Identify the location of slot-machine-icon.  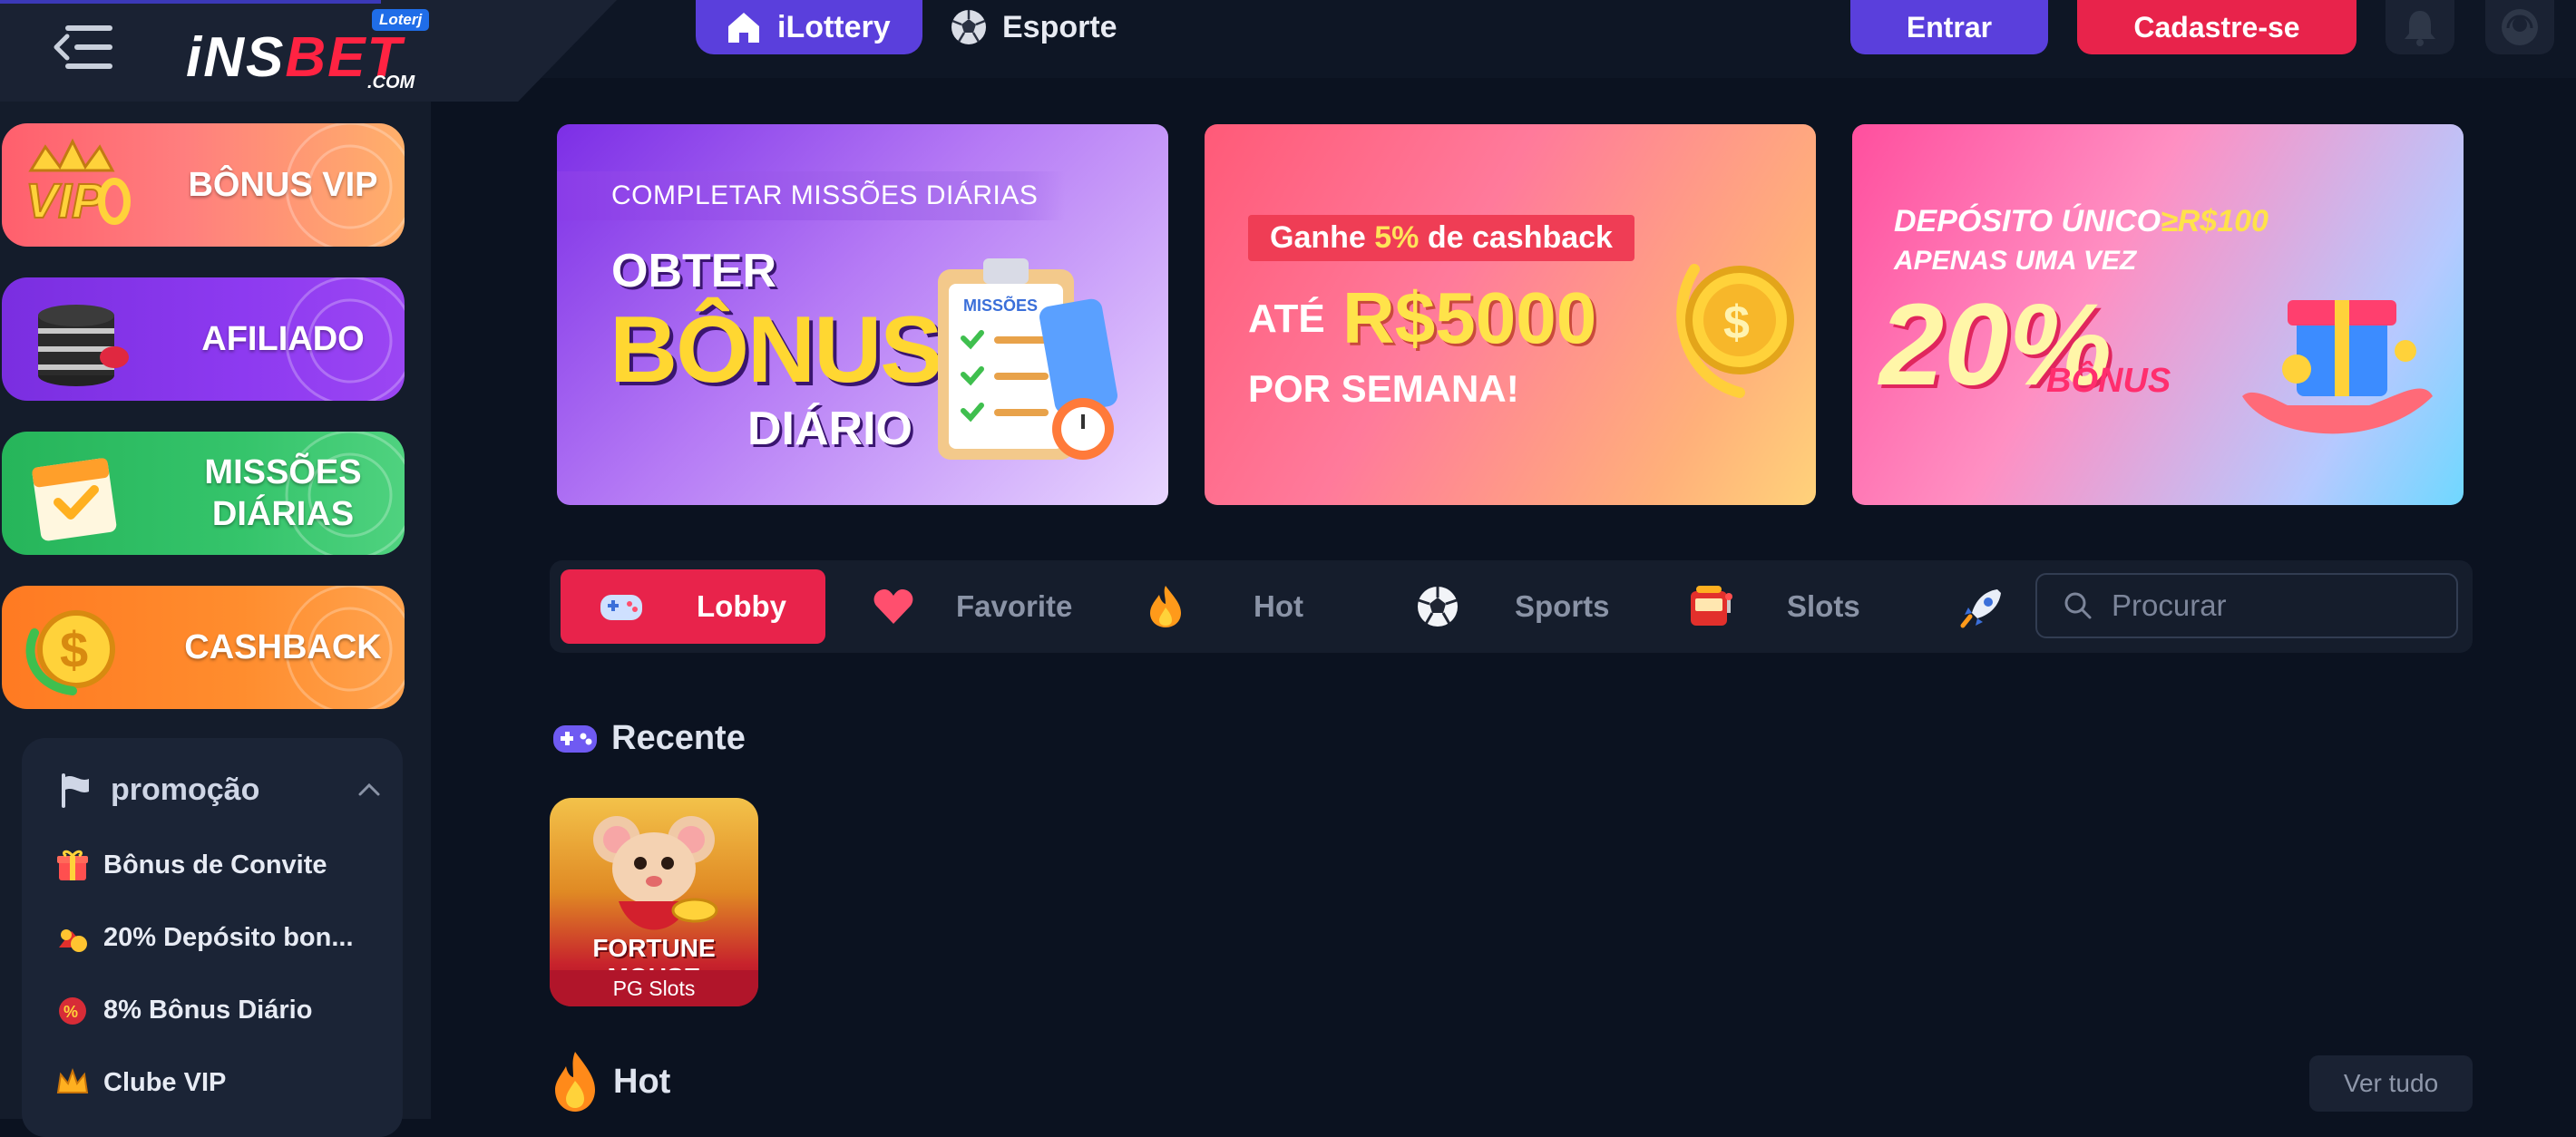
(1709, 606).